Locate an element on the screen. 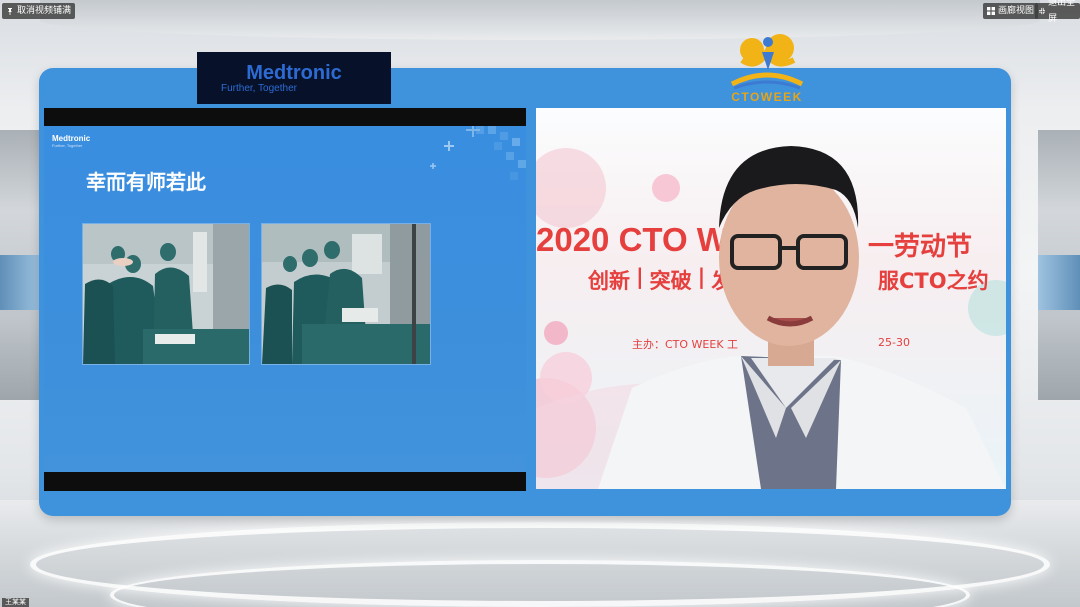 This screenshot has height=607, width=1080. pin-icon is located at coordinates (10, 11).